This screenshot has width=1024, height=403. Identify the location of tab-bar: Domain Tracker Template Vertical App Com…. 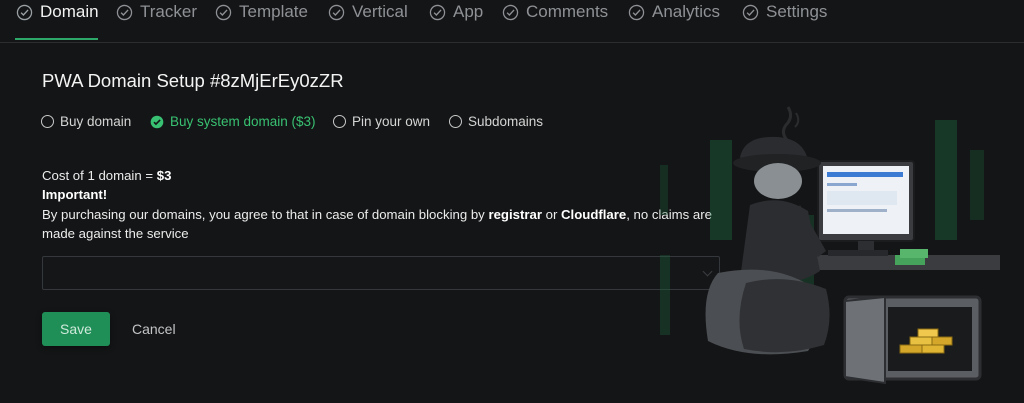
(512, 21).